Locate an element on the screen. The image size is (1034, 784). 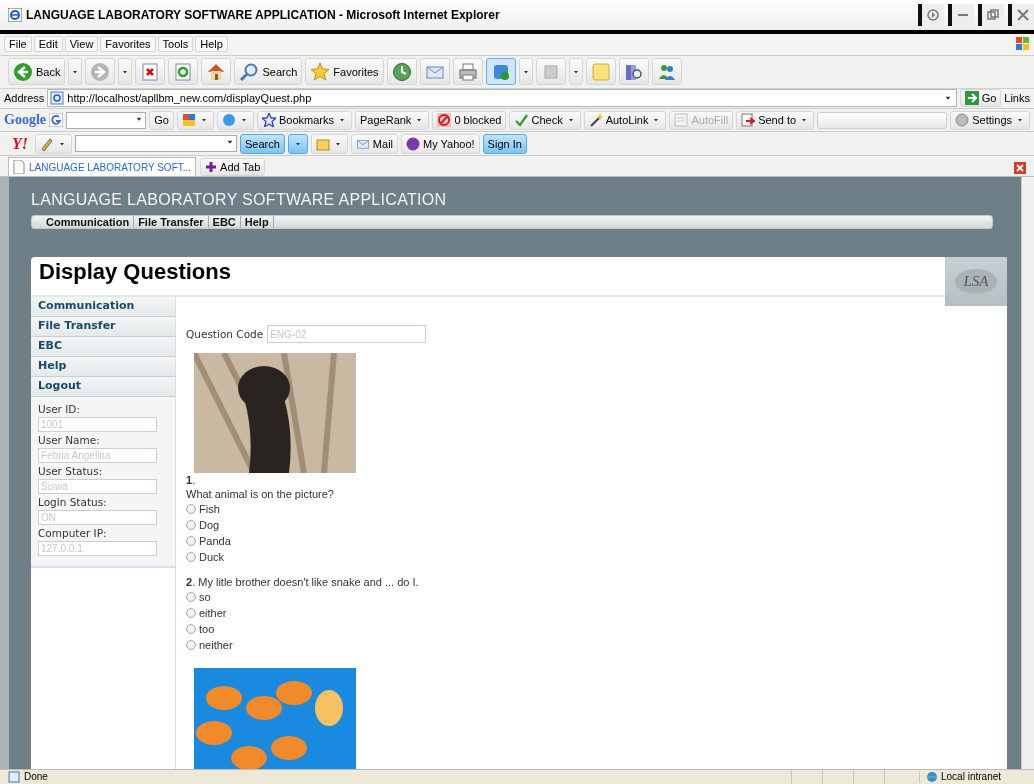
refresh-button is located at coordinates (183, 72).